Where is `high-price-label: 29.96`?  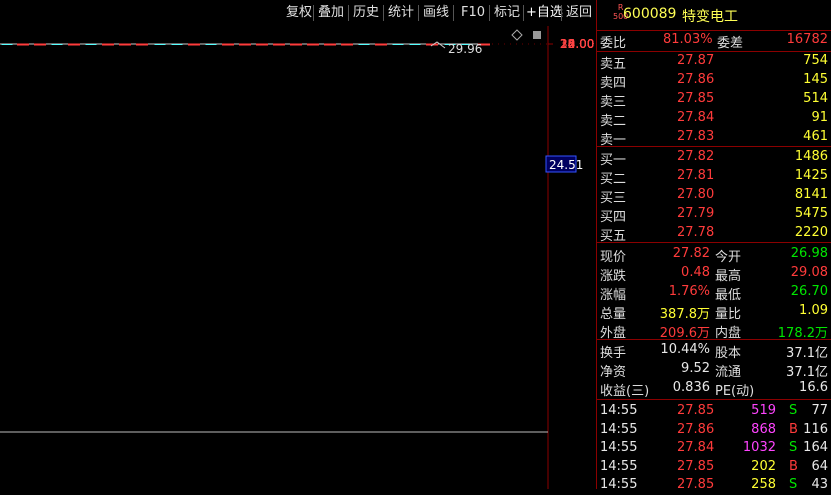 high-price-label: 29.96 is located at coordinates (465, 49).